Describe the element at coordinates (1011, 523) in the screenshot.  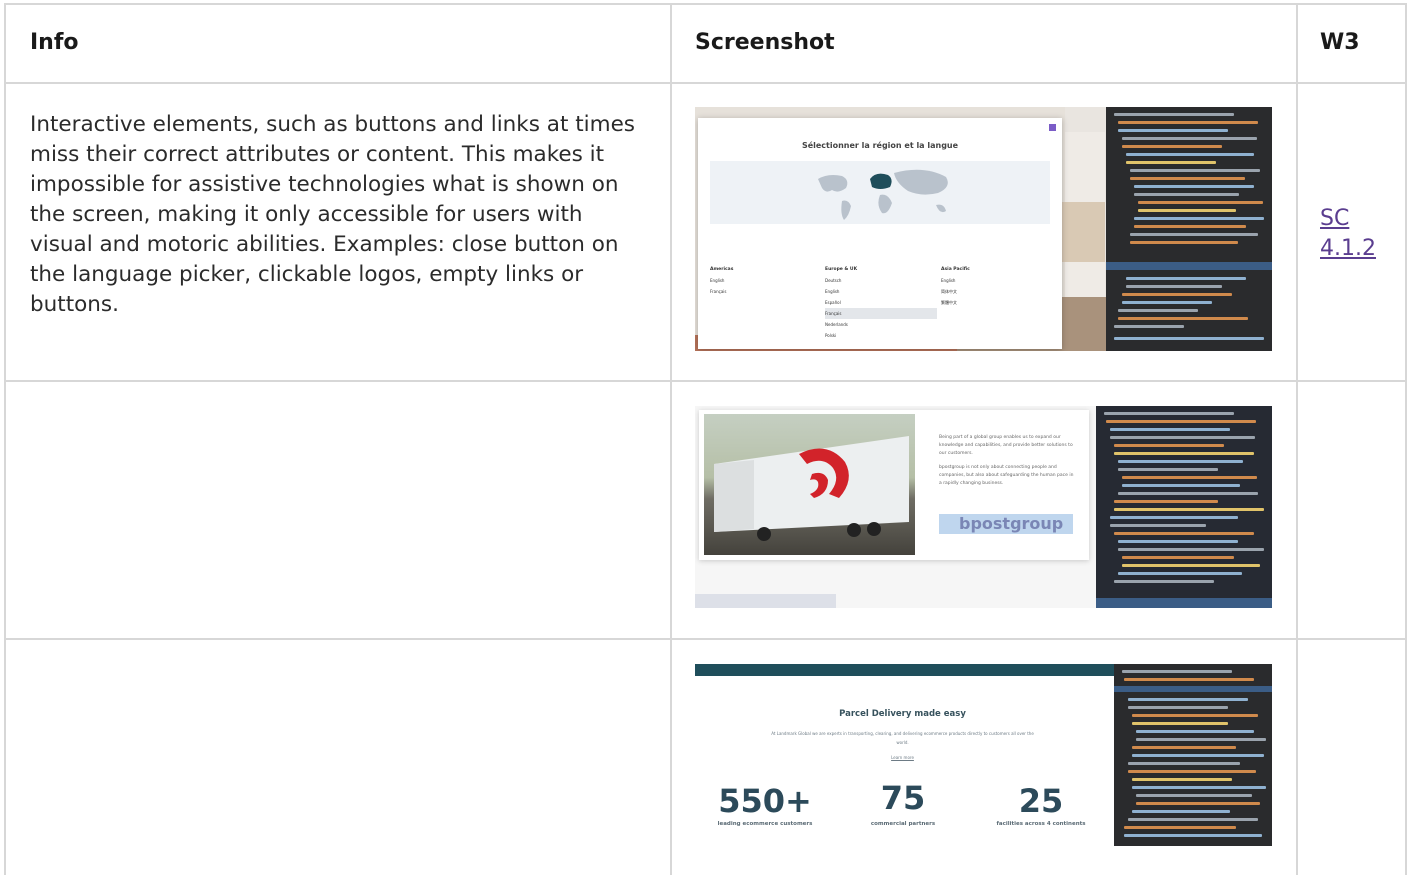
I see `logo-text: bpostgroup` at that location.